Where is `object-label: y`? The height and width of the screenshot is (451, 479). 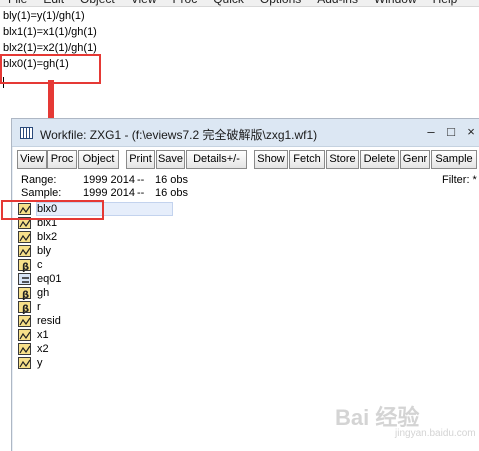
object-label: y is located at coordinates (40, 363).